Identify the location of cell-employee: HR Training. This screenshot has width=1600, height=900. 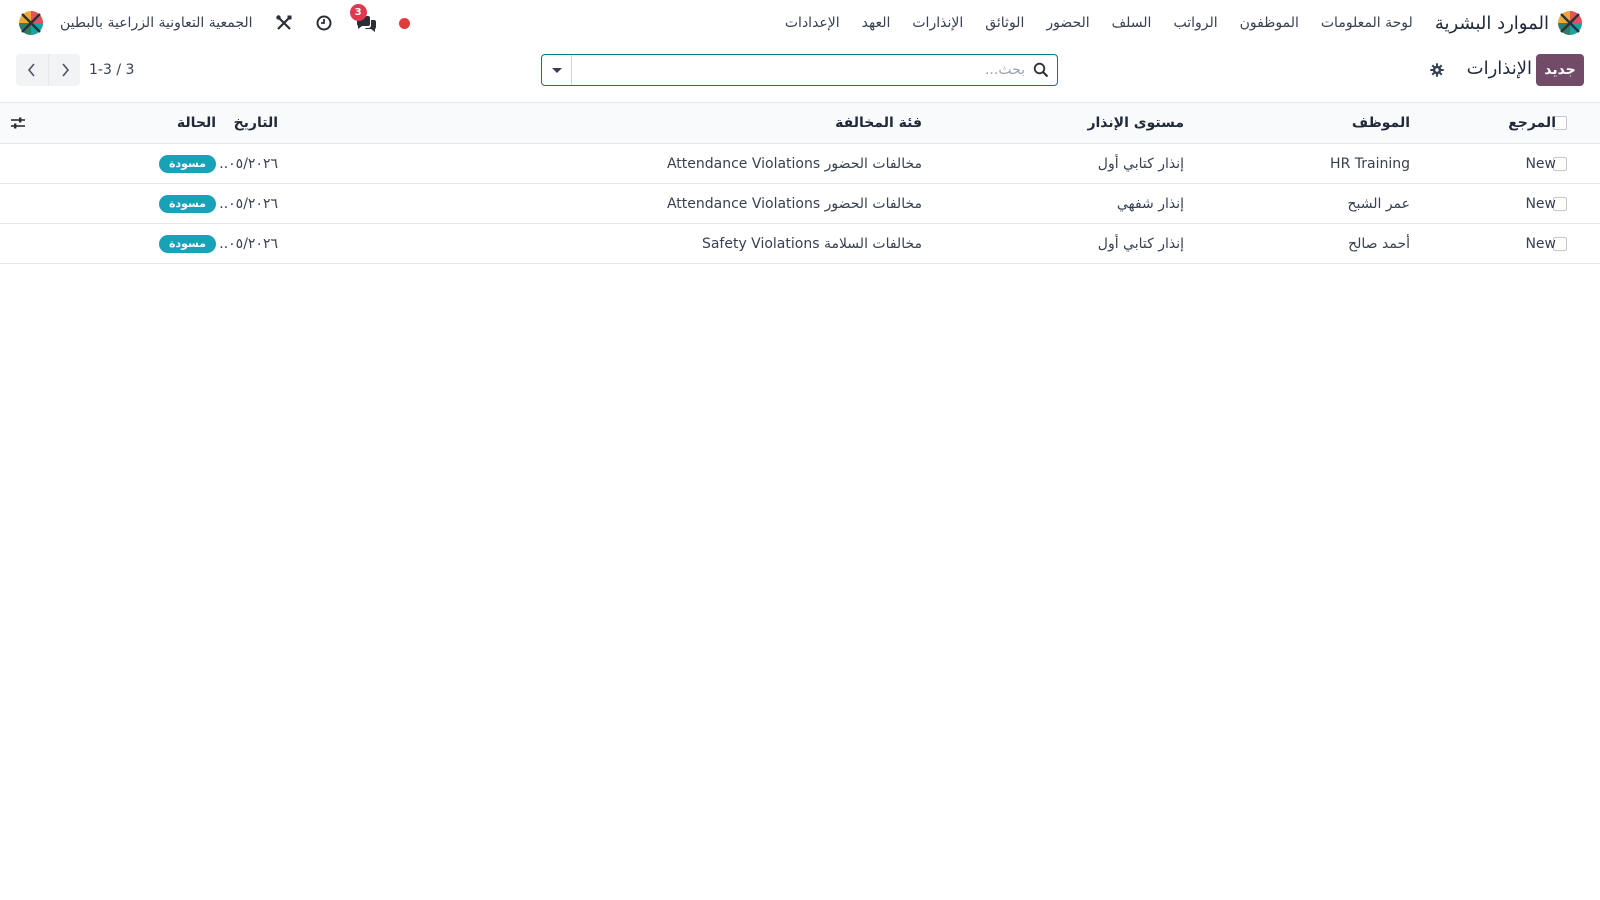
(1370, 163).